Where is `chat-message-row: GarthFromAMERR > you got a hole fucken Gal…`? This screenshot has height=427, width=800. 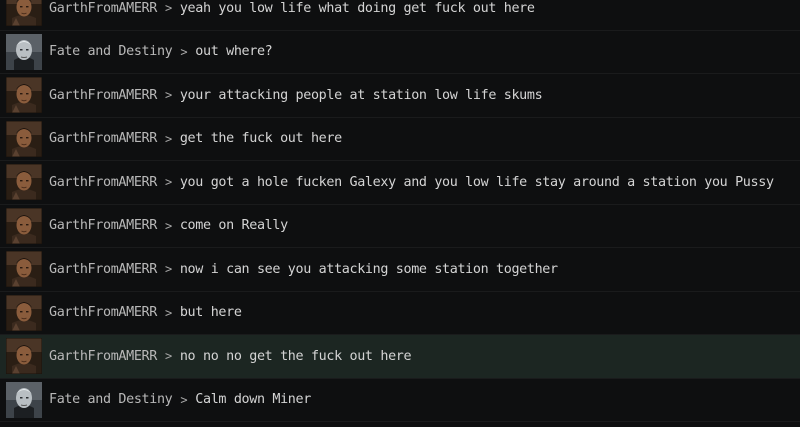
chat-message-row: GarthFromAMERR > you got a hole fucken Gal… is located at coordinates (400, 183).